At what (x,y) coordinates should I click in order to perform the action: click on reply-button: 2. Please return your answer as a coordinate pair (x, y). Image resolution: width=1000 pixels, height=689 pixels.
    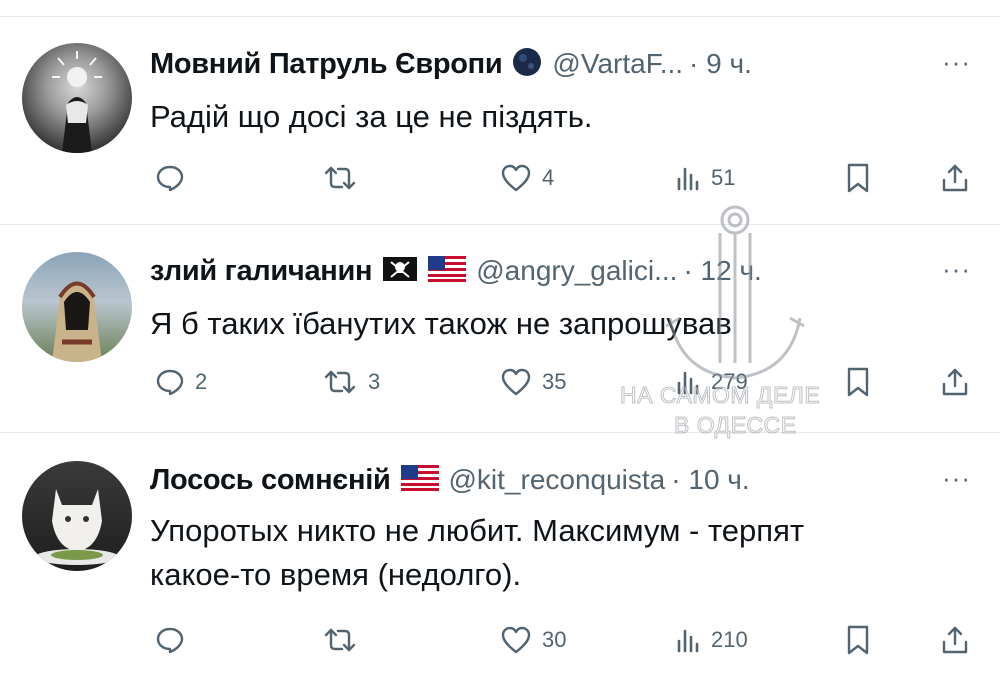
    Looking at the image, I should click on (181, 382).